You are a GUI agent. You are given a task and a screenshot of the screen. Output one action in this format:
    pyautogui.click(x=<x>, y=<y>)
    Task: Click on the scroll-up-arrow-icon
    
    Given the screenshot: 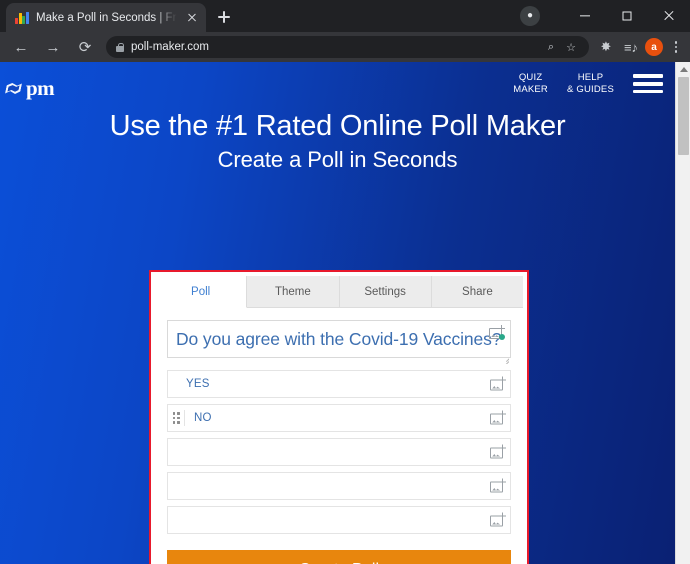 What is the action you would take?
    pyautogui.click(x=683, y=69)
    